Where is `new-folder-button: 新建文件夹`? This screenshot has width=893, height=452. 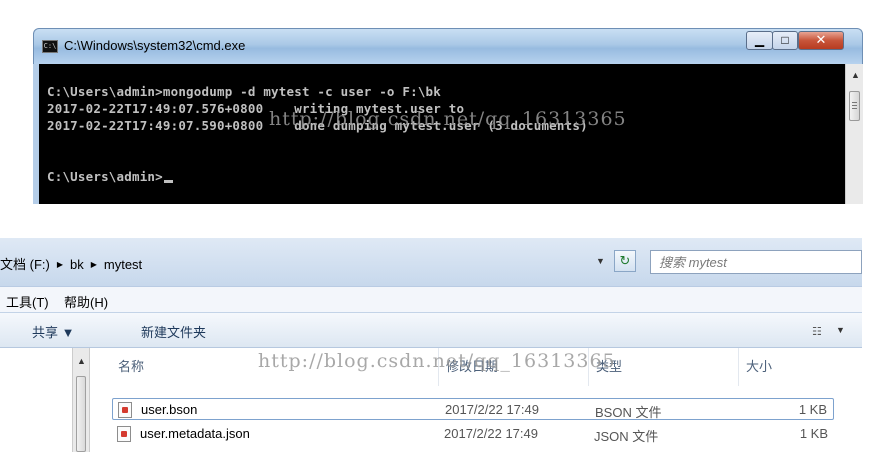
new-folder-button: 新建文件夹 is located at coordinates (173, 331).